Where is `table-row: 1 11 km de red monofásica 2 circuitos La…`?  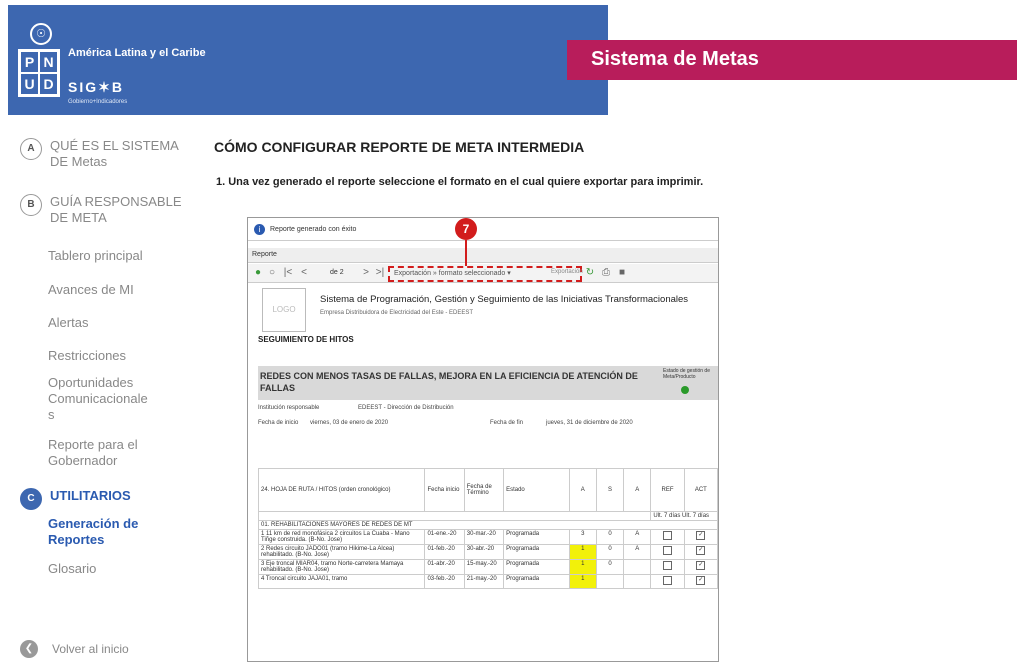
table-row: 1 11 km de red monofásica 2 circuitos La… is located at coordinates (487, 537).